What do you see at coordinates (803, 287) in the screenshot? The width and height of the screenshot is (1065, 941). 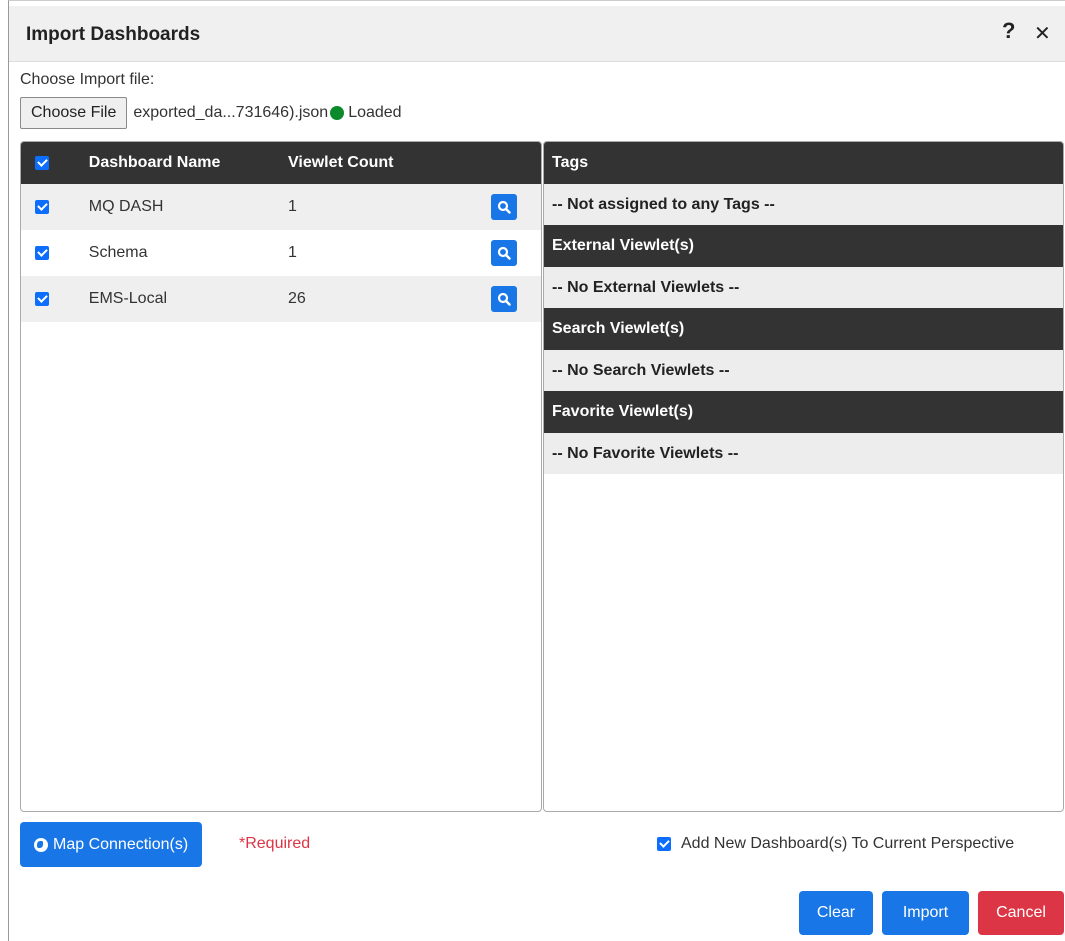 I see `external-viewlets-value: -- No External Viewlets --` at bounding box center [803, 287].